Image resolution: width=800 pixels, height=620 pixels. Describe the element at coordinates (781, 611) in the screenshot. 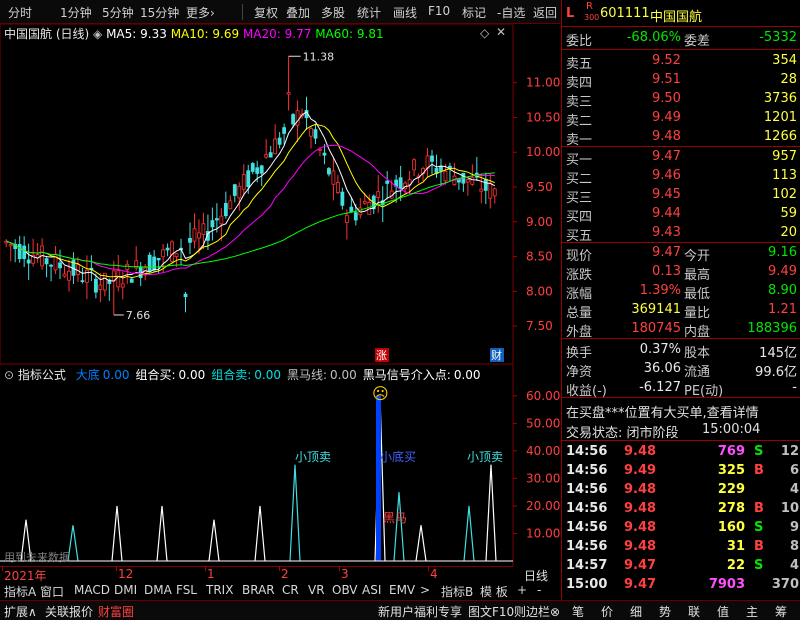

I see `panel-tab: 筹` at that location.